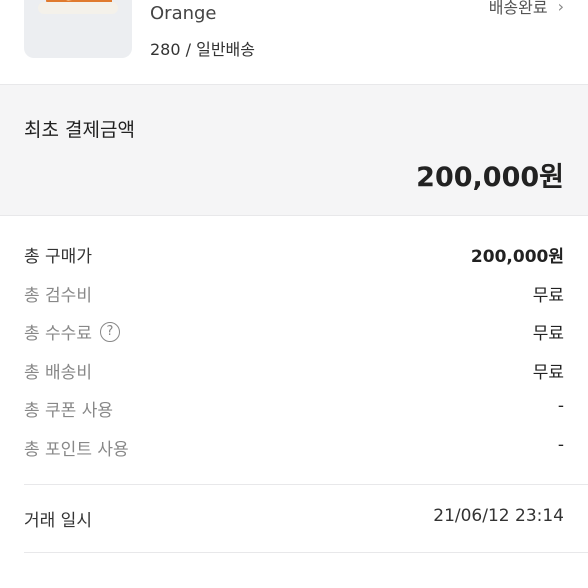 The width and height of the screenshot is (588, 588). What do you see at coordinates (517, 257) in the screenshot?
I see `detail-value: 200,000원` at bounding box center [517, 257].